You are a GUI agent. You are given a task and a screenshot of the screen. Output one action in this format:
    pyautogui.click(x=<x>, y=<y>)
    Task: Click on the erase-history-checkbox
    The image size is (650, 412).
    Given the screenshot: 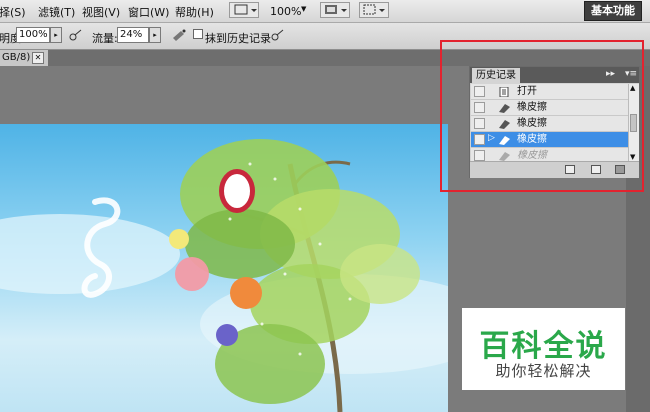 What is the action you would take?
    pyautogui.click(x=198, y=35)
    